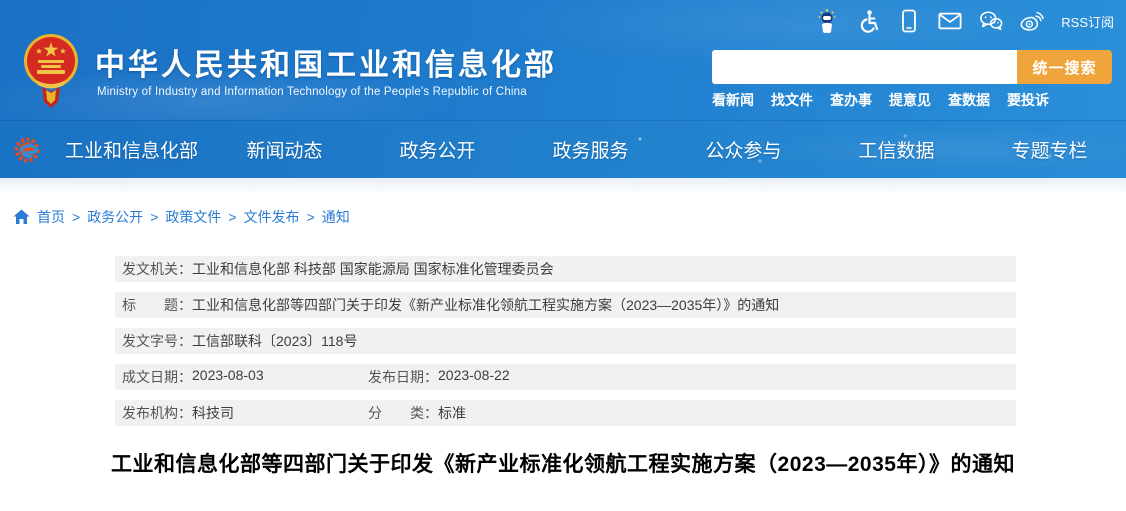 The width and height of the screenshot is (1126, 511). I want to click on meta-row-issuing-agency: 发文机关： 工业和信息化部 科技部 国家能源局 国家标准化管理委员会, so click(565, 269).